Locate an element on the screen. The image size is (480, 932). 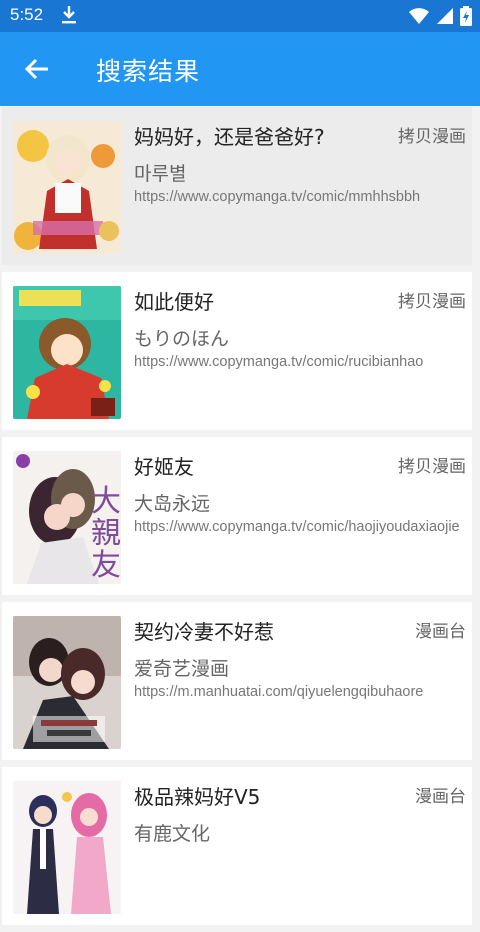
svg-text: 友 is located at coordinates (106, 565).